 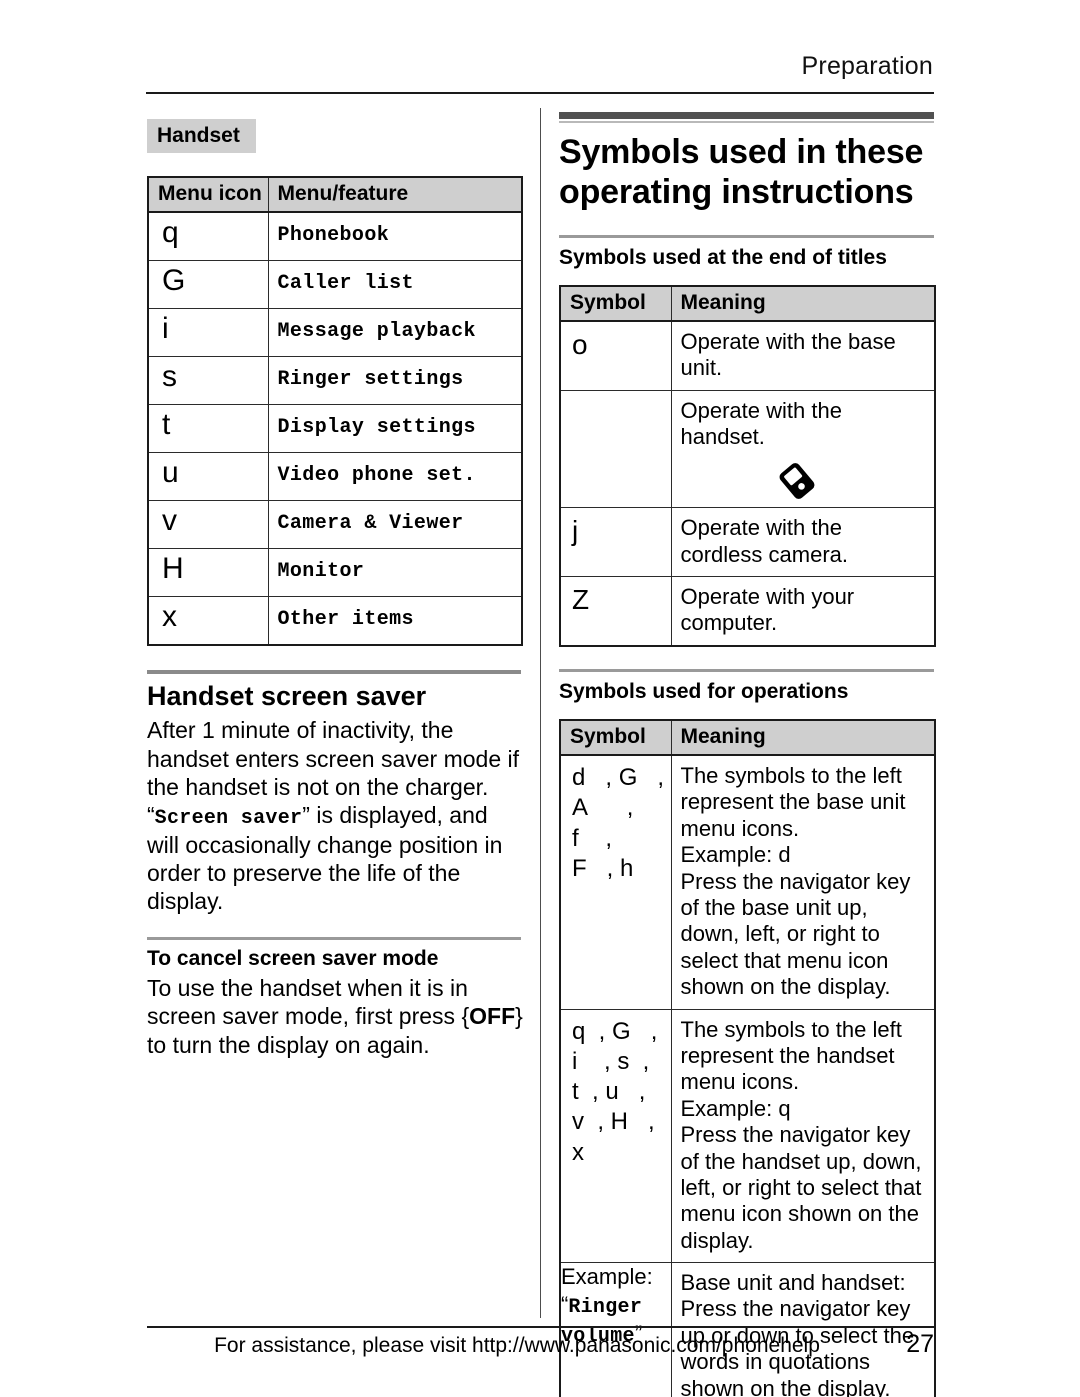 What do you see at coordinates (540, 93) in the screenshot?
I see `header-rule` at bounding box center [540, 93].